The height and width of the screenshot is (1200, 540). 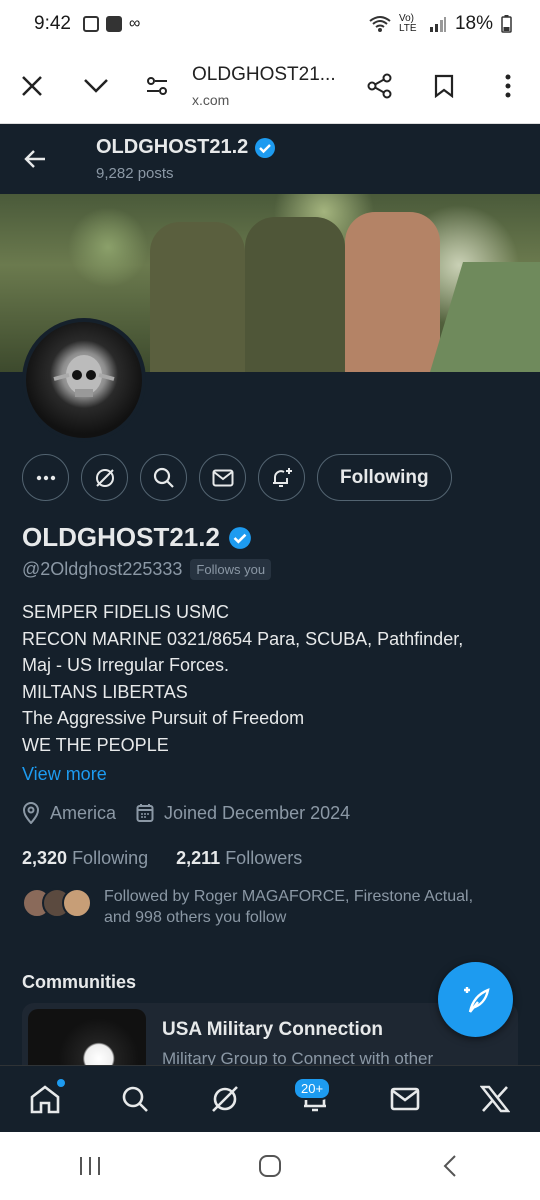 I want to click on tab-search, so click(x=135, y=1099).